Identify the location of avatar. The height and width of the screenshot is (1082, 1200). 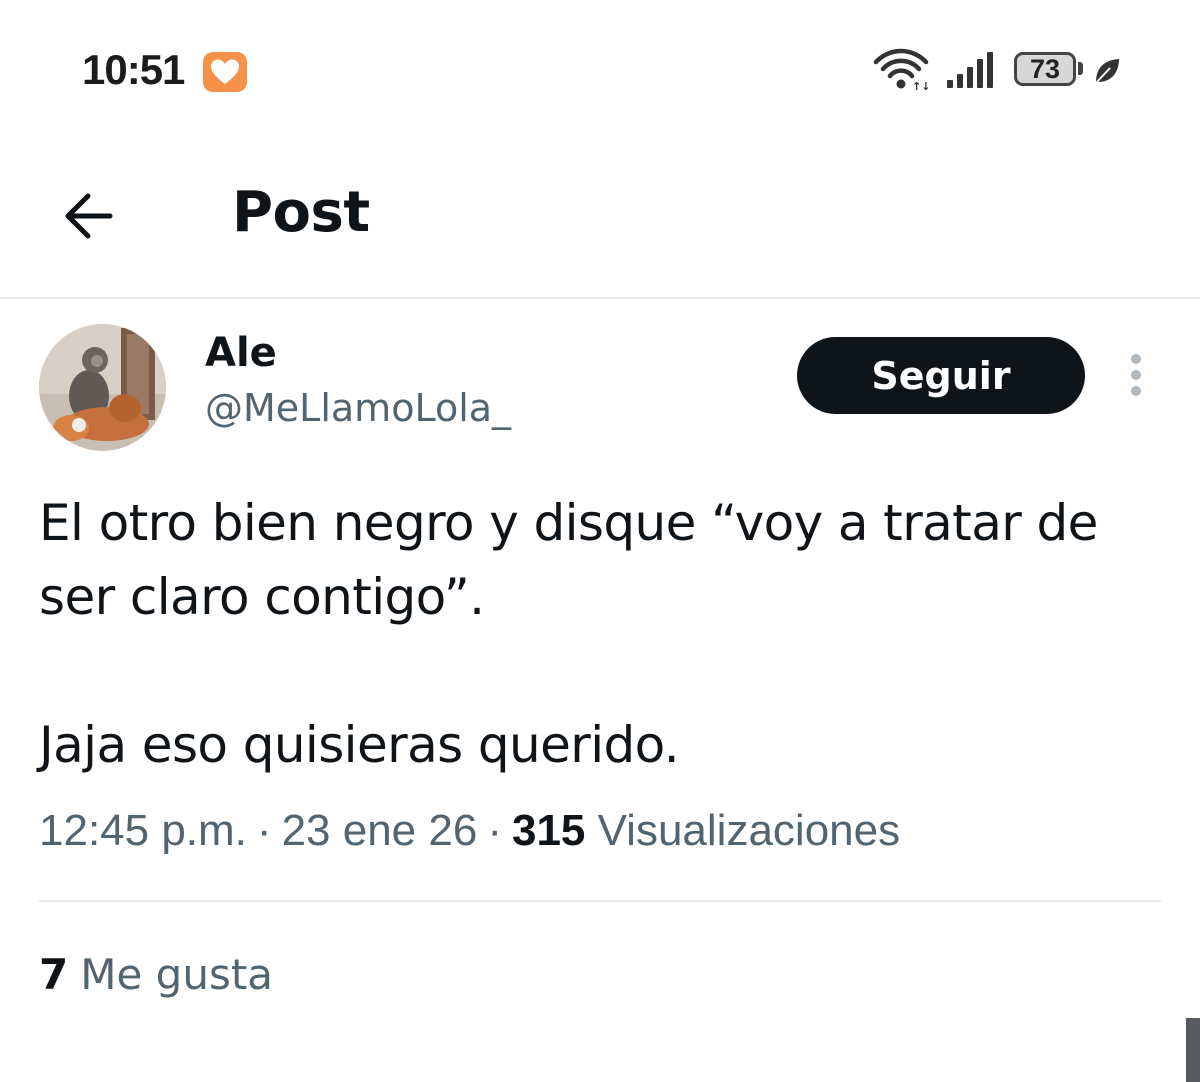
(102, 387).